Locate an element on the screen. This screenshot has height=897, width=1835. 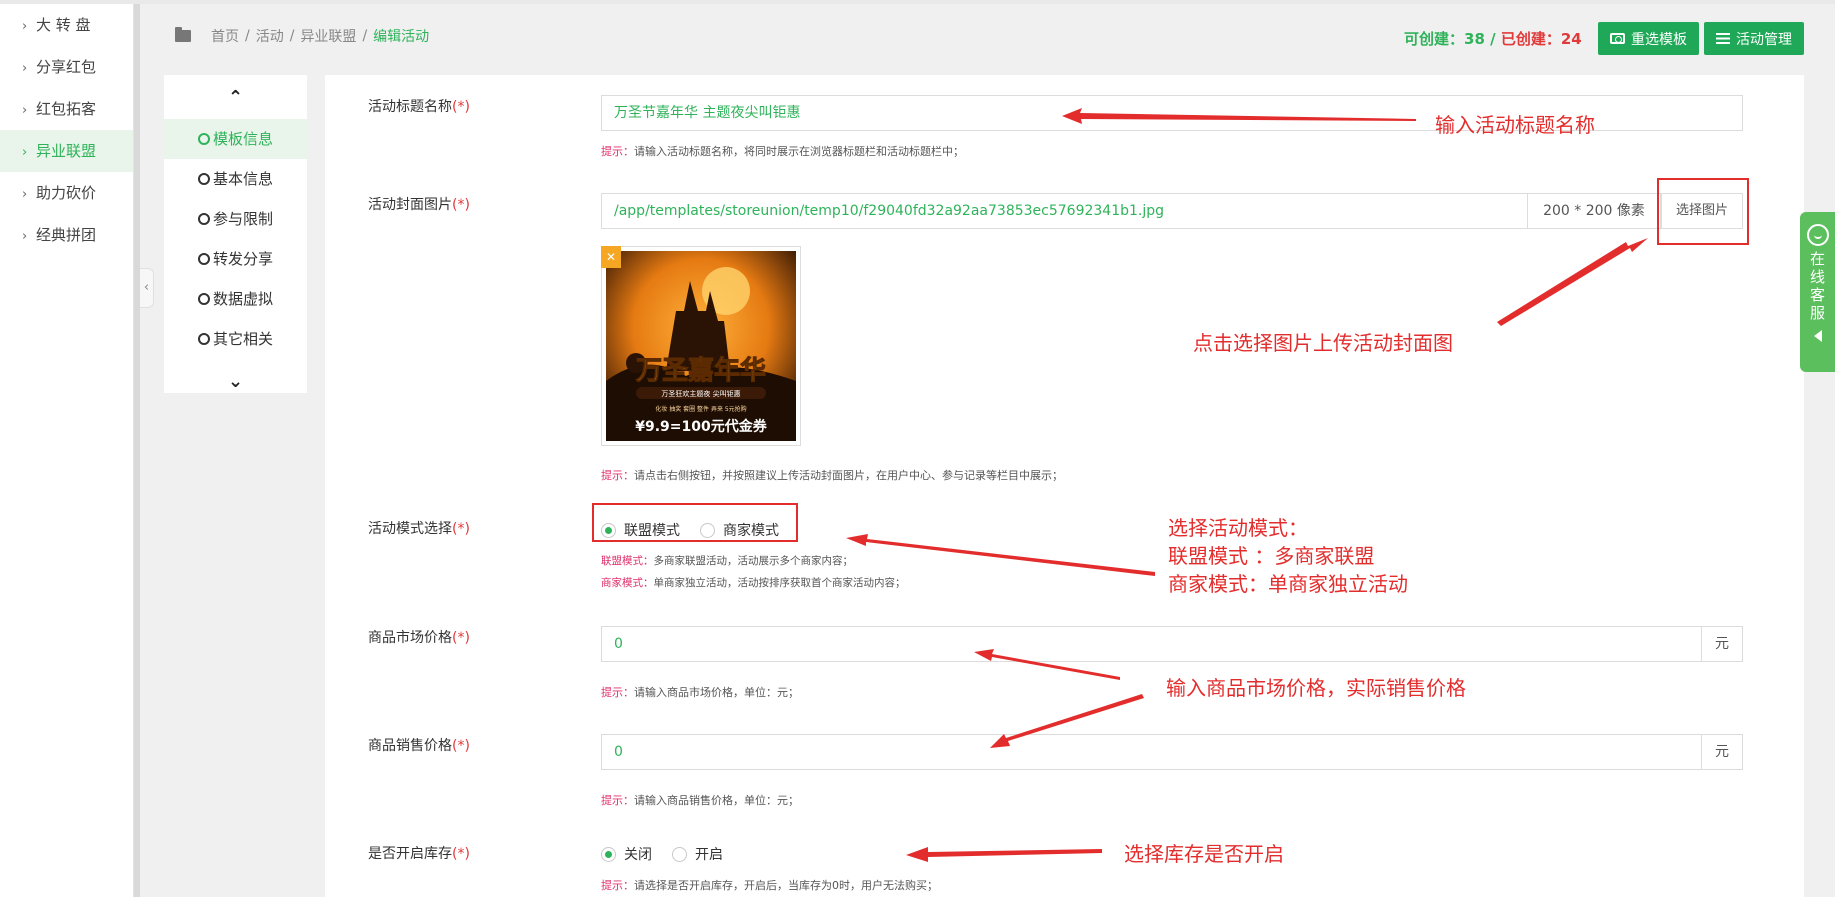
mode-label-text: 活动模式选择 is located at coordinates (410, 529).